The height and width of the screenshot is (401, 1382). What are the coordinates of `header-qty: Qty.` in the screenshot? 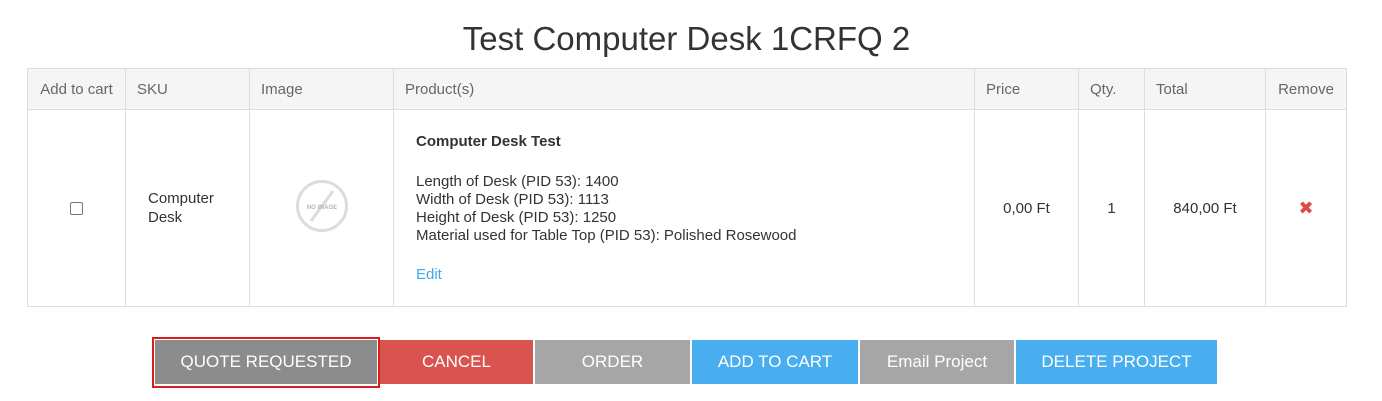 It's located at (1111, 89).